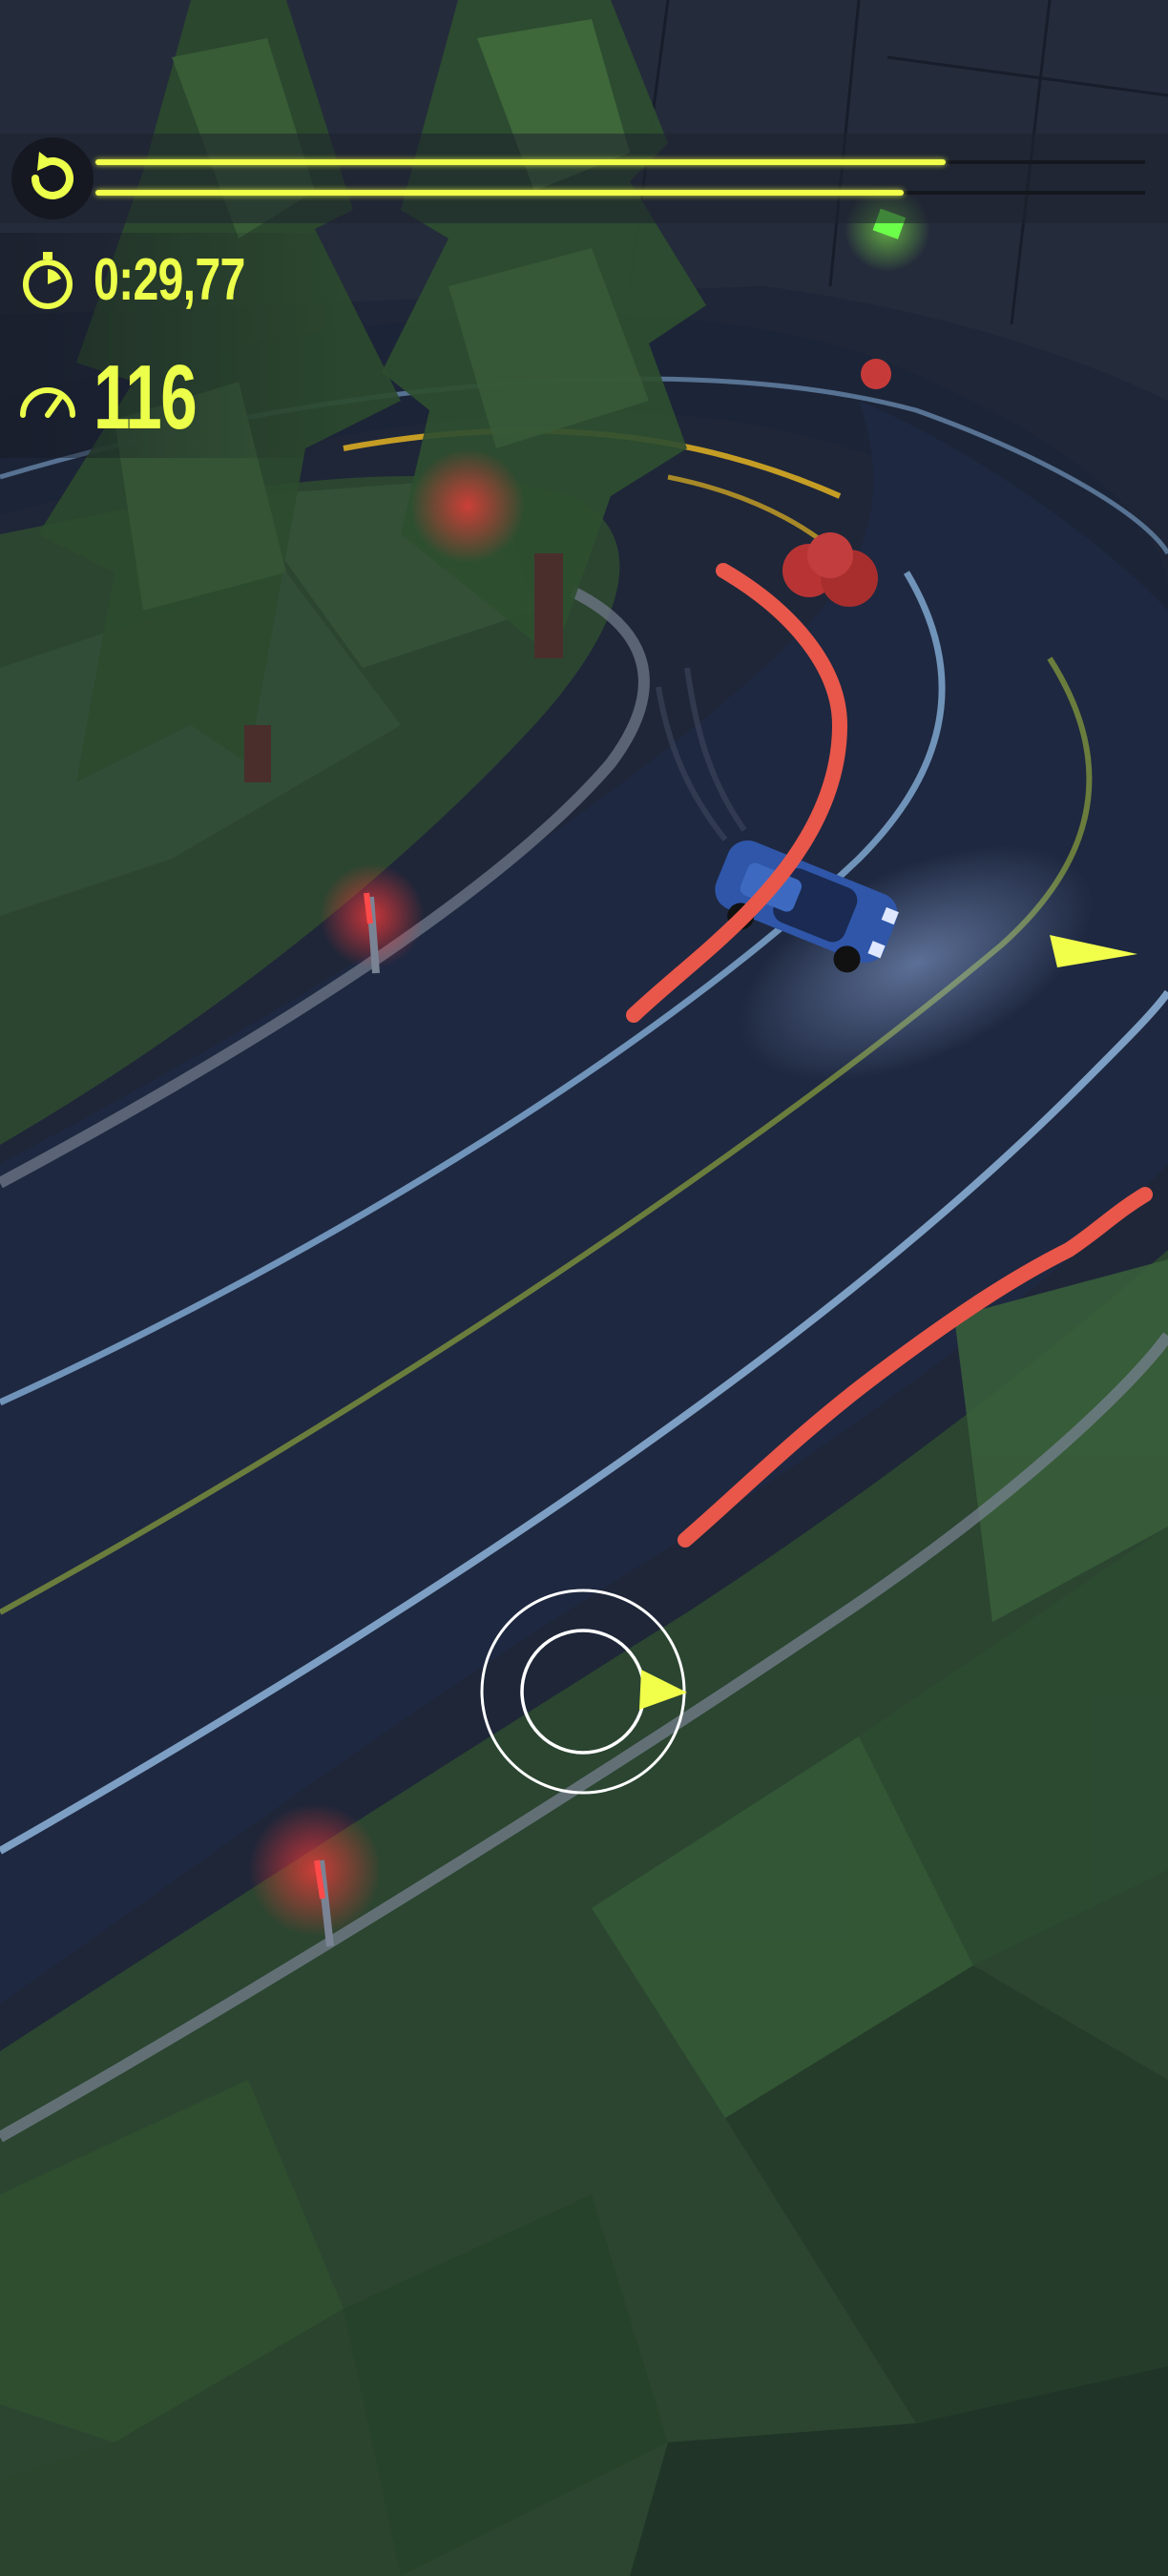  Describe the element at coordinates (499, 193) in the screenshot. I see `progress-fill-bottom` at that location.